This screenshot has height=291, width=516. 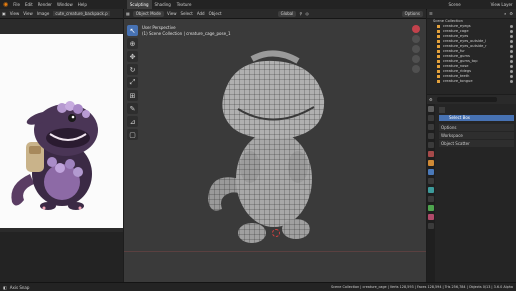 I want to click on outliner-item: creature_tongue, so click(x=471, y=81).